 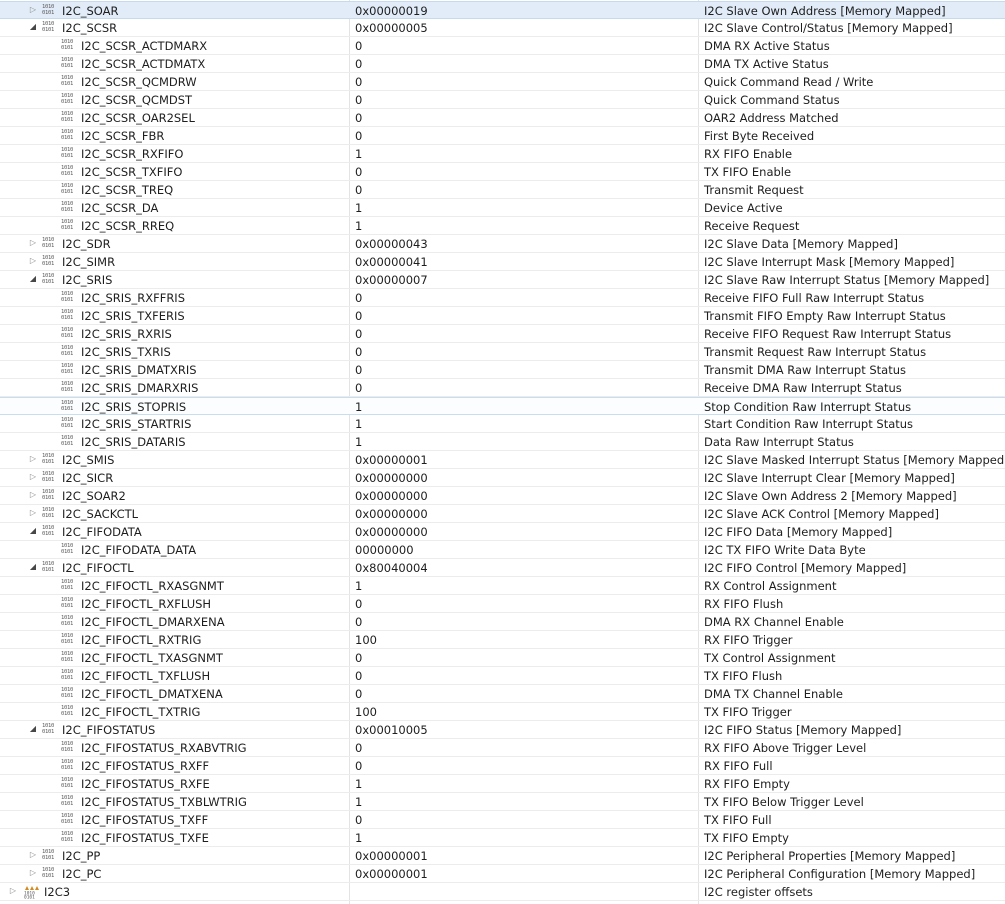 I want to click on tree-row-field: 1010 0101 I2C_FIFOSTATUS_RXFF 0 RX FIFO Full, so click(x=502, y=766).